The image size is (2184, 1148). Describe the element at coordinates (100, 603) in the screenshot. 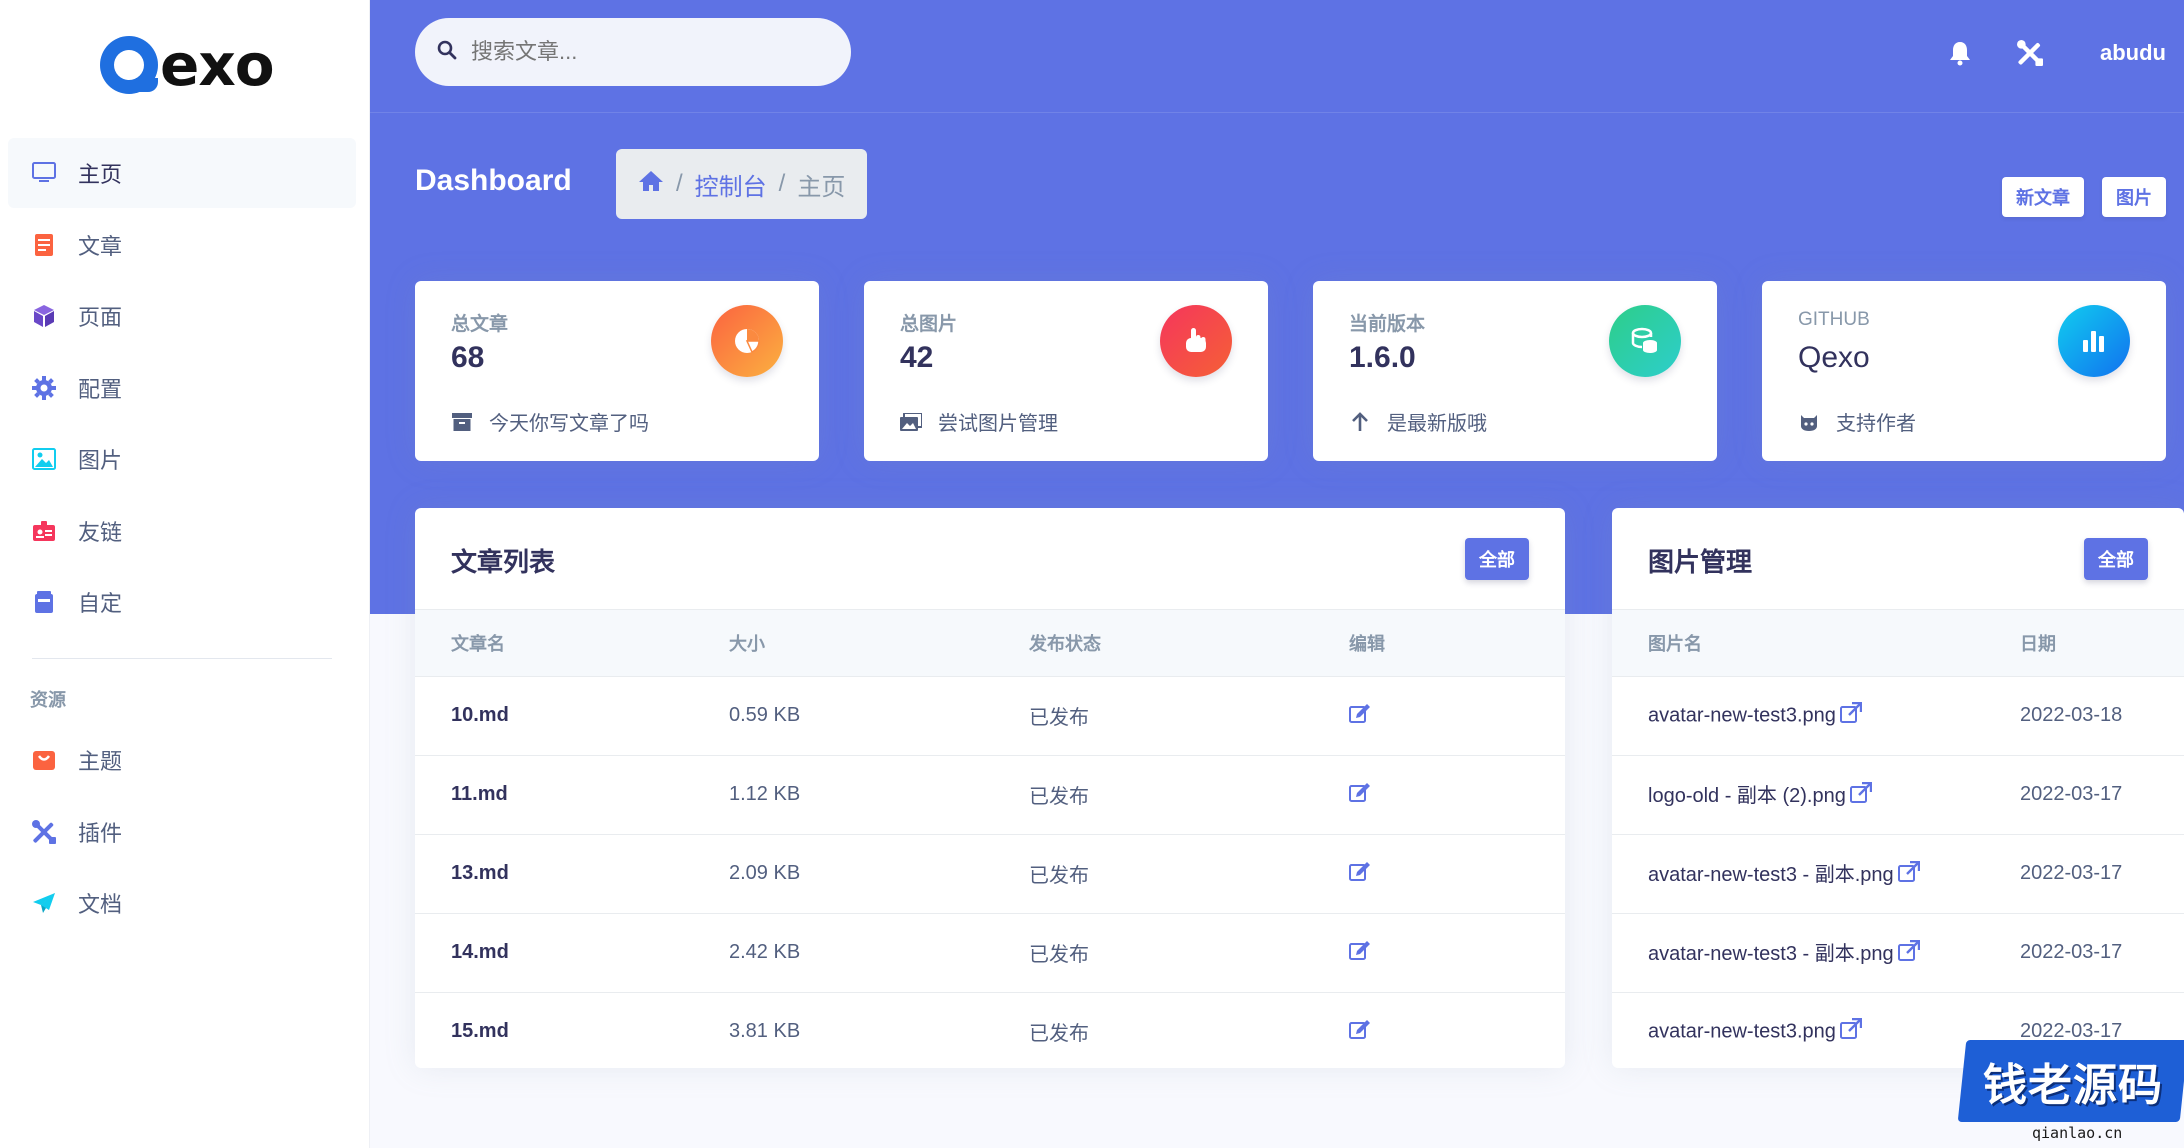

I see `sidebar-item-label: 自定` at that location.